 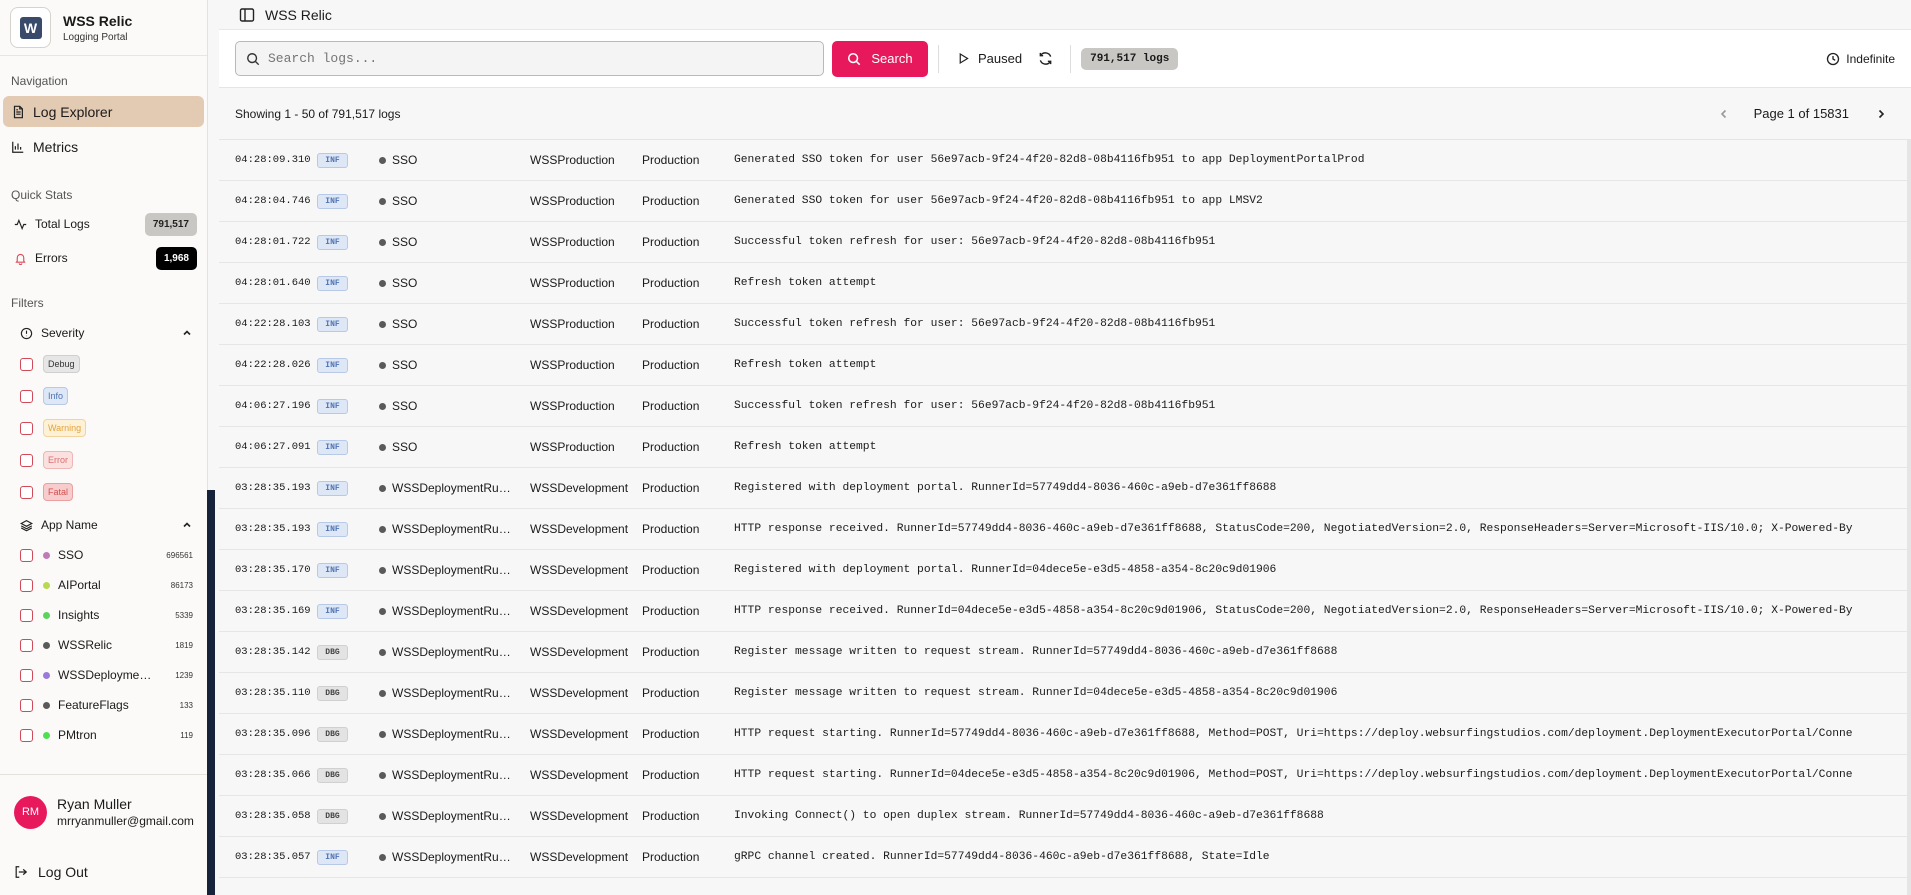 I want to click on app-option-count: 5339, so click(x=184, y=615).